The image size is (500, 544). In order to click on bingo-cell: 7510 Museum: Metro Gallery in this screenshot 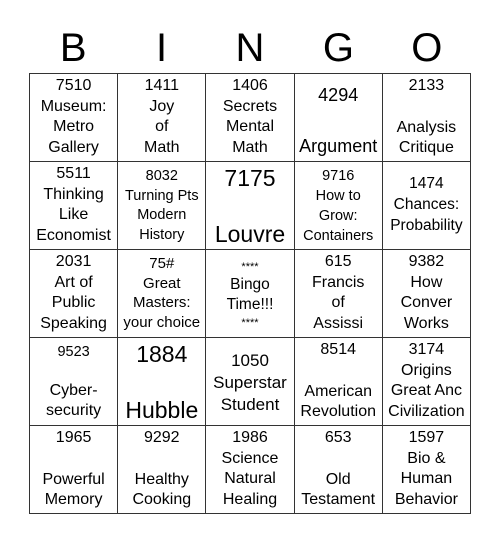, I will do `click(74, 118)`.